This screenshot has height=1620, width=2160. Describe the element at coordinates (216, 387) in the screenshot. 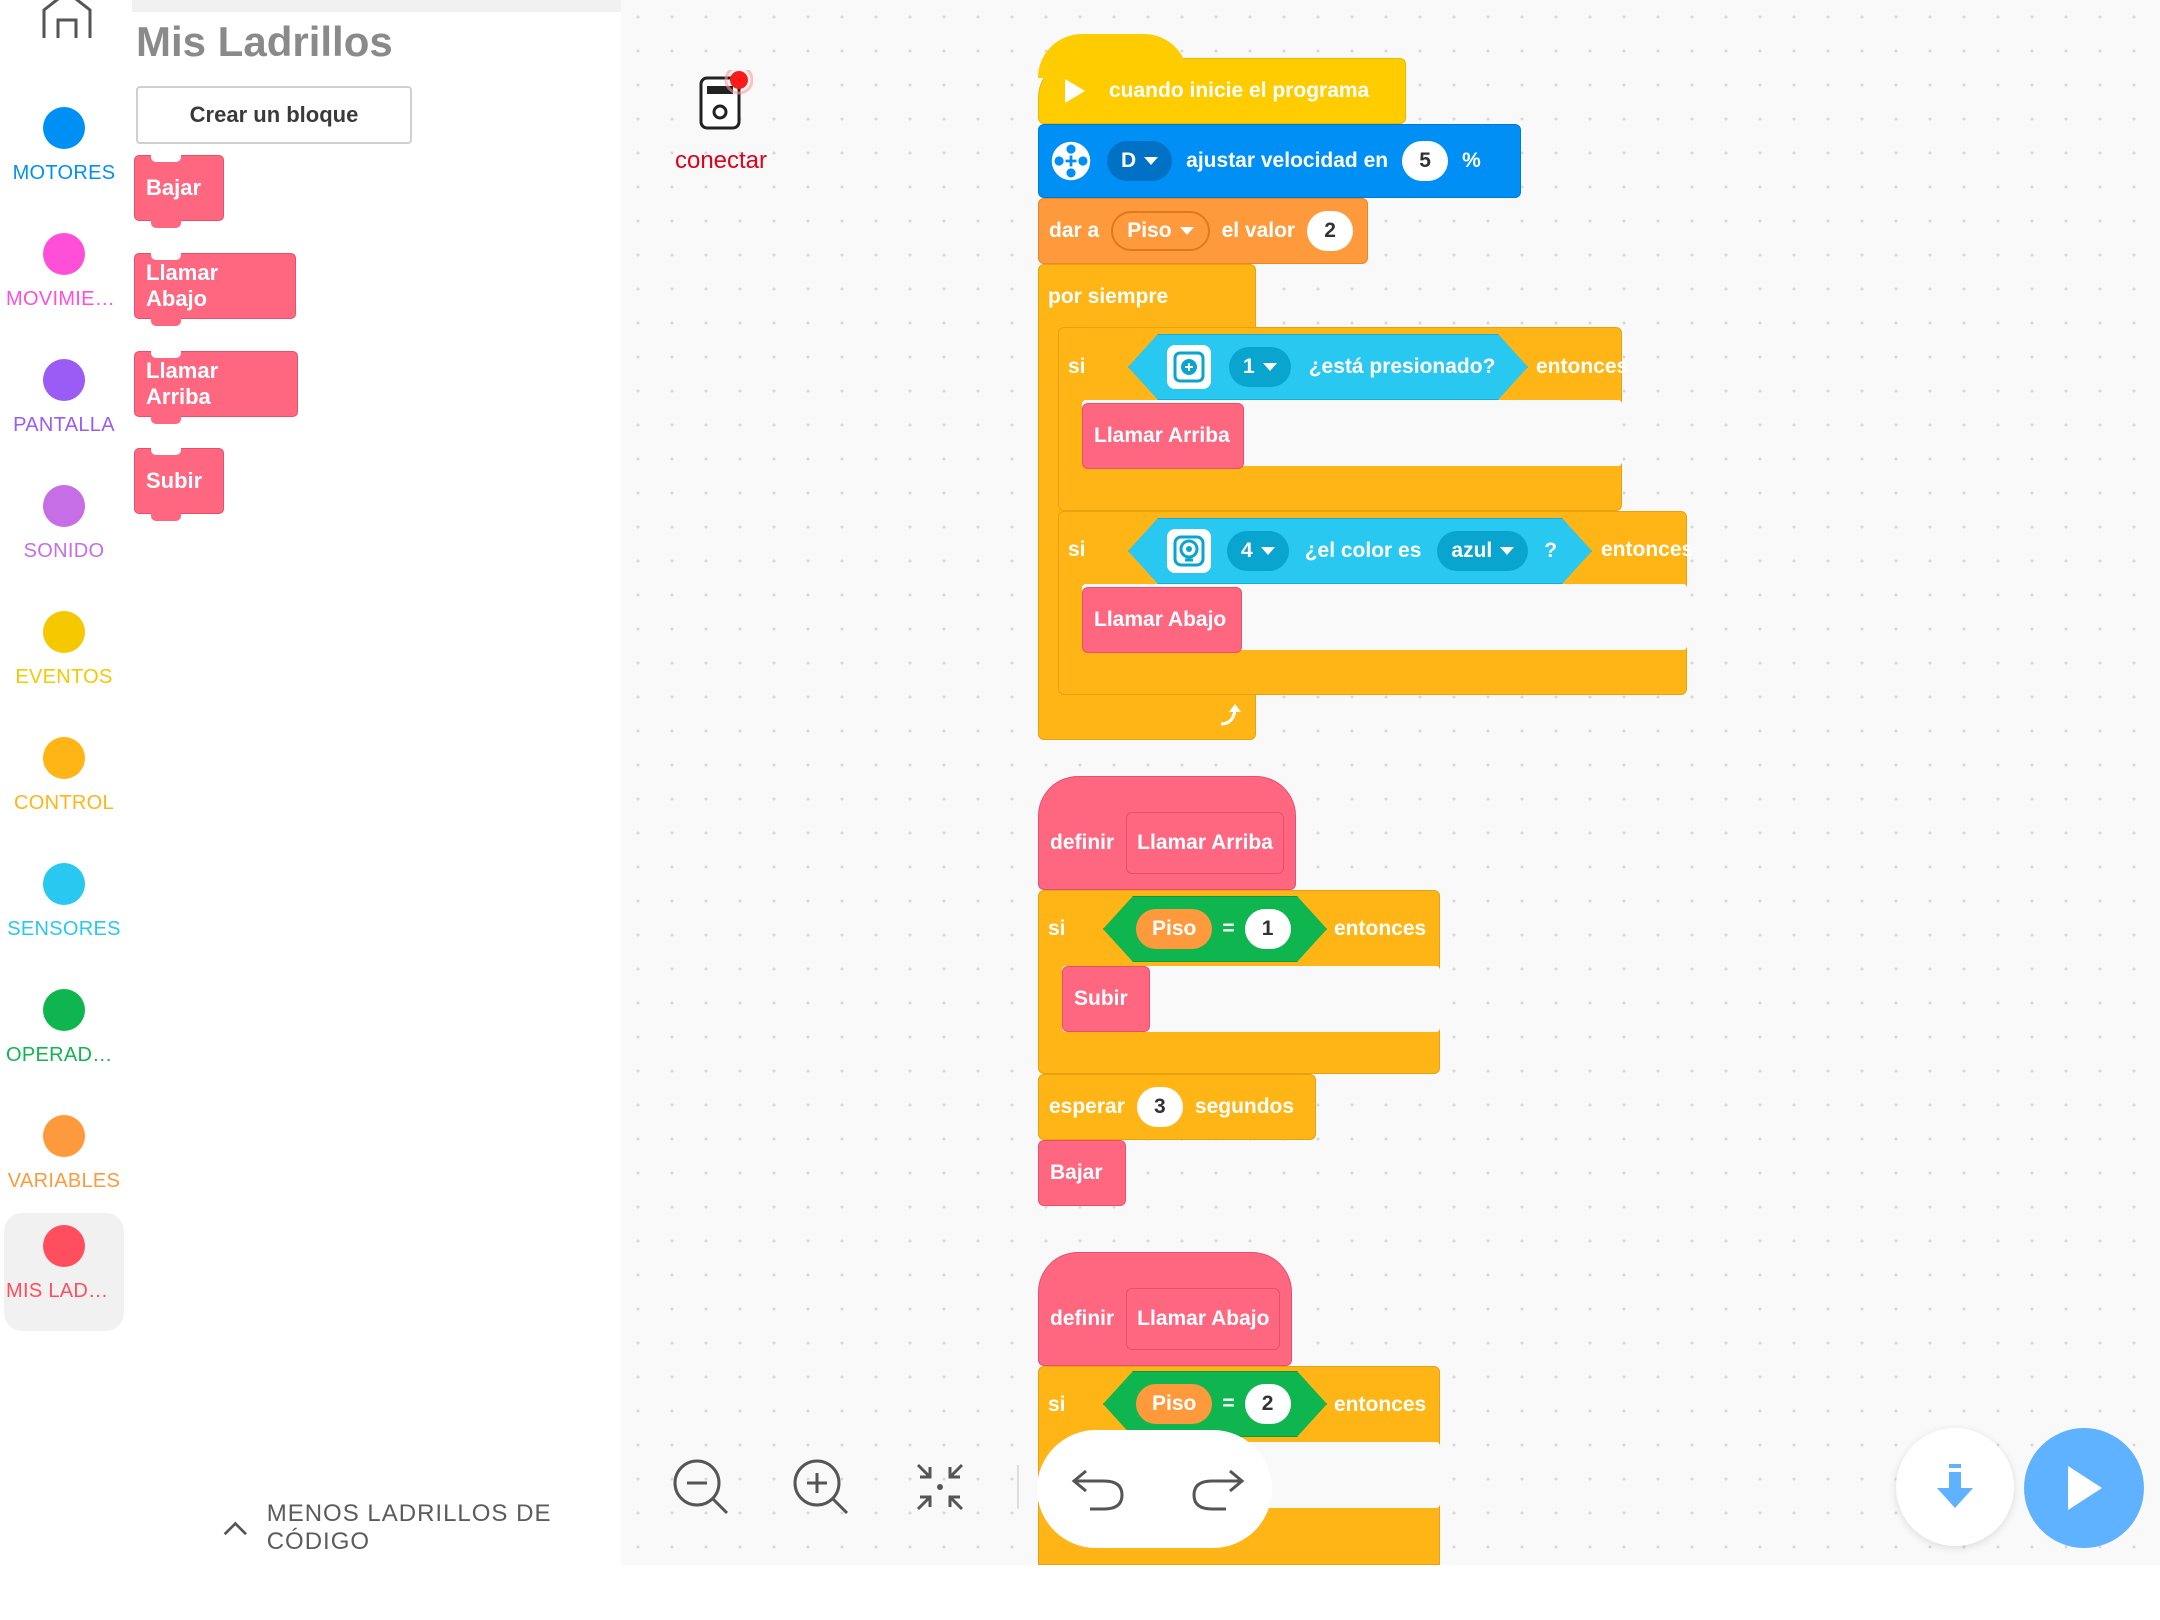

I see `palette-block-llamar-arriba: Llamar Arriba` at that location.